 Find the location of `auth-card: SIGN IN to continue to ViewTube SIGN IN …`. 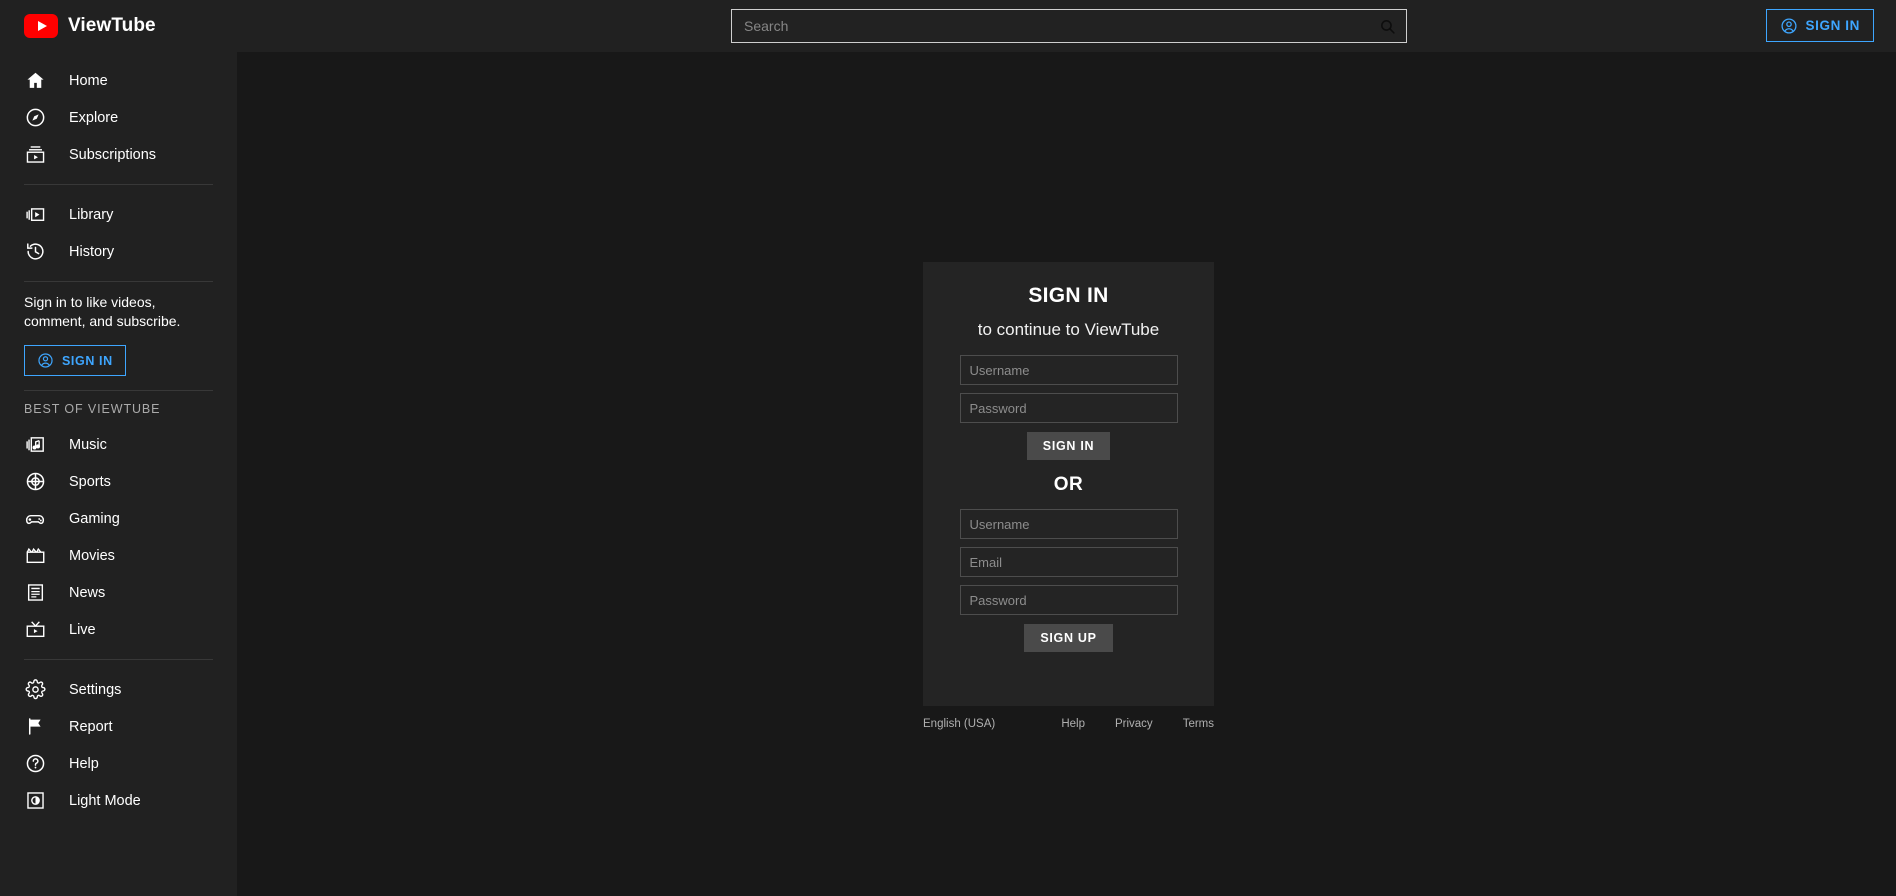

auth-card: SIGN IN to continue to ViewTube SIGN IN … is located at coordinates (1068, 484).